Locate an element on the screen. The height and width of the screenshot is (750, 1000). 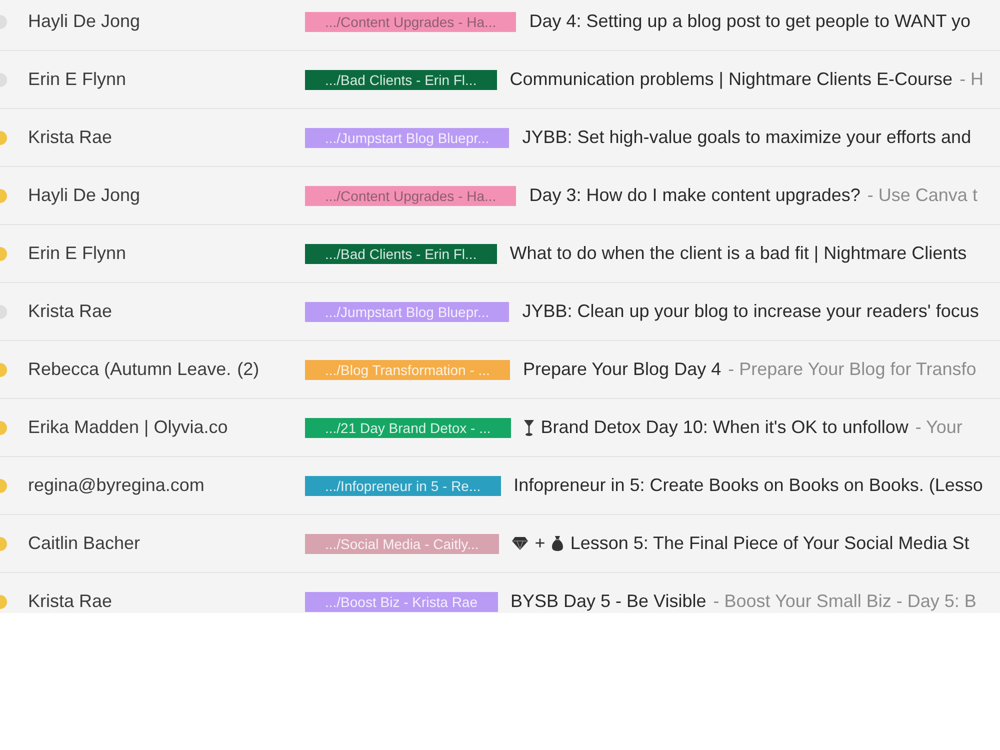
label-tag: .../Boost Biz - Krista Rae is located at coordinates (401, 602).